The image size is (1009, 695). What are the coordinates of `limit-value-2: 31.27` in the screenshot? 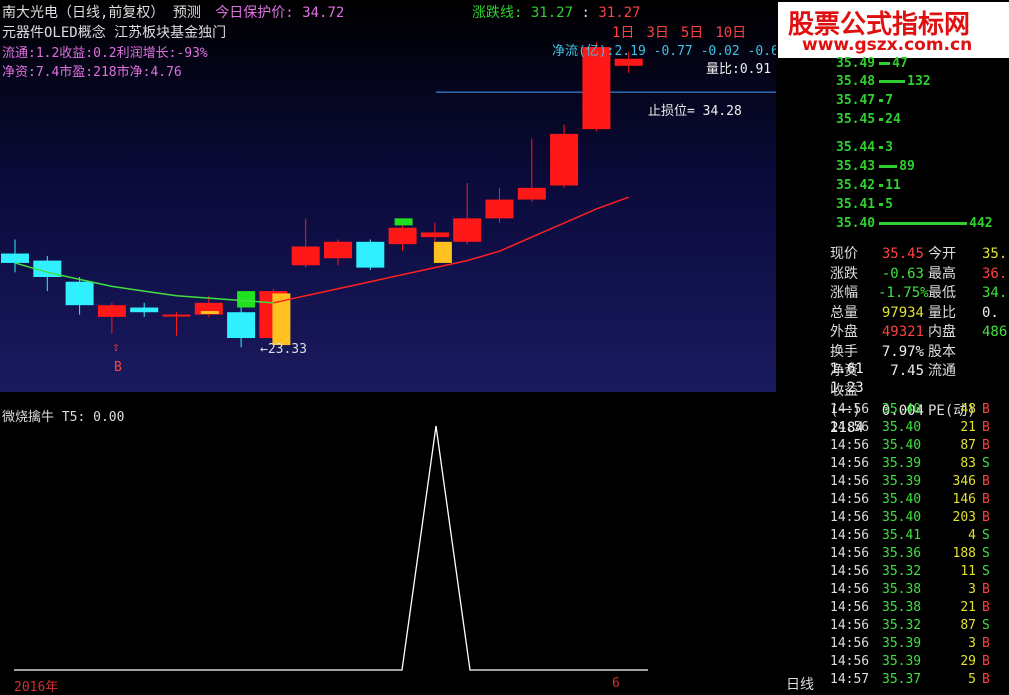 It's located at (619, 13).